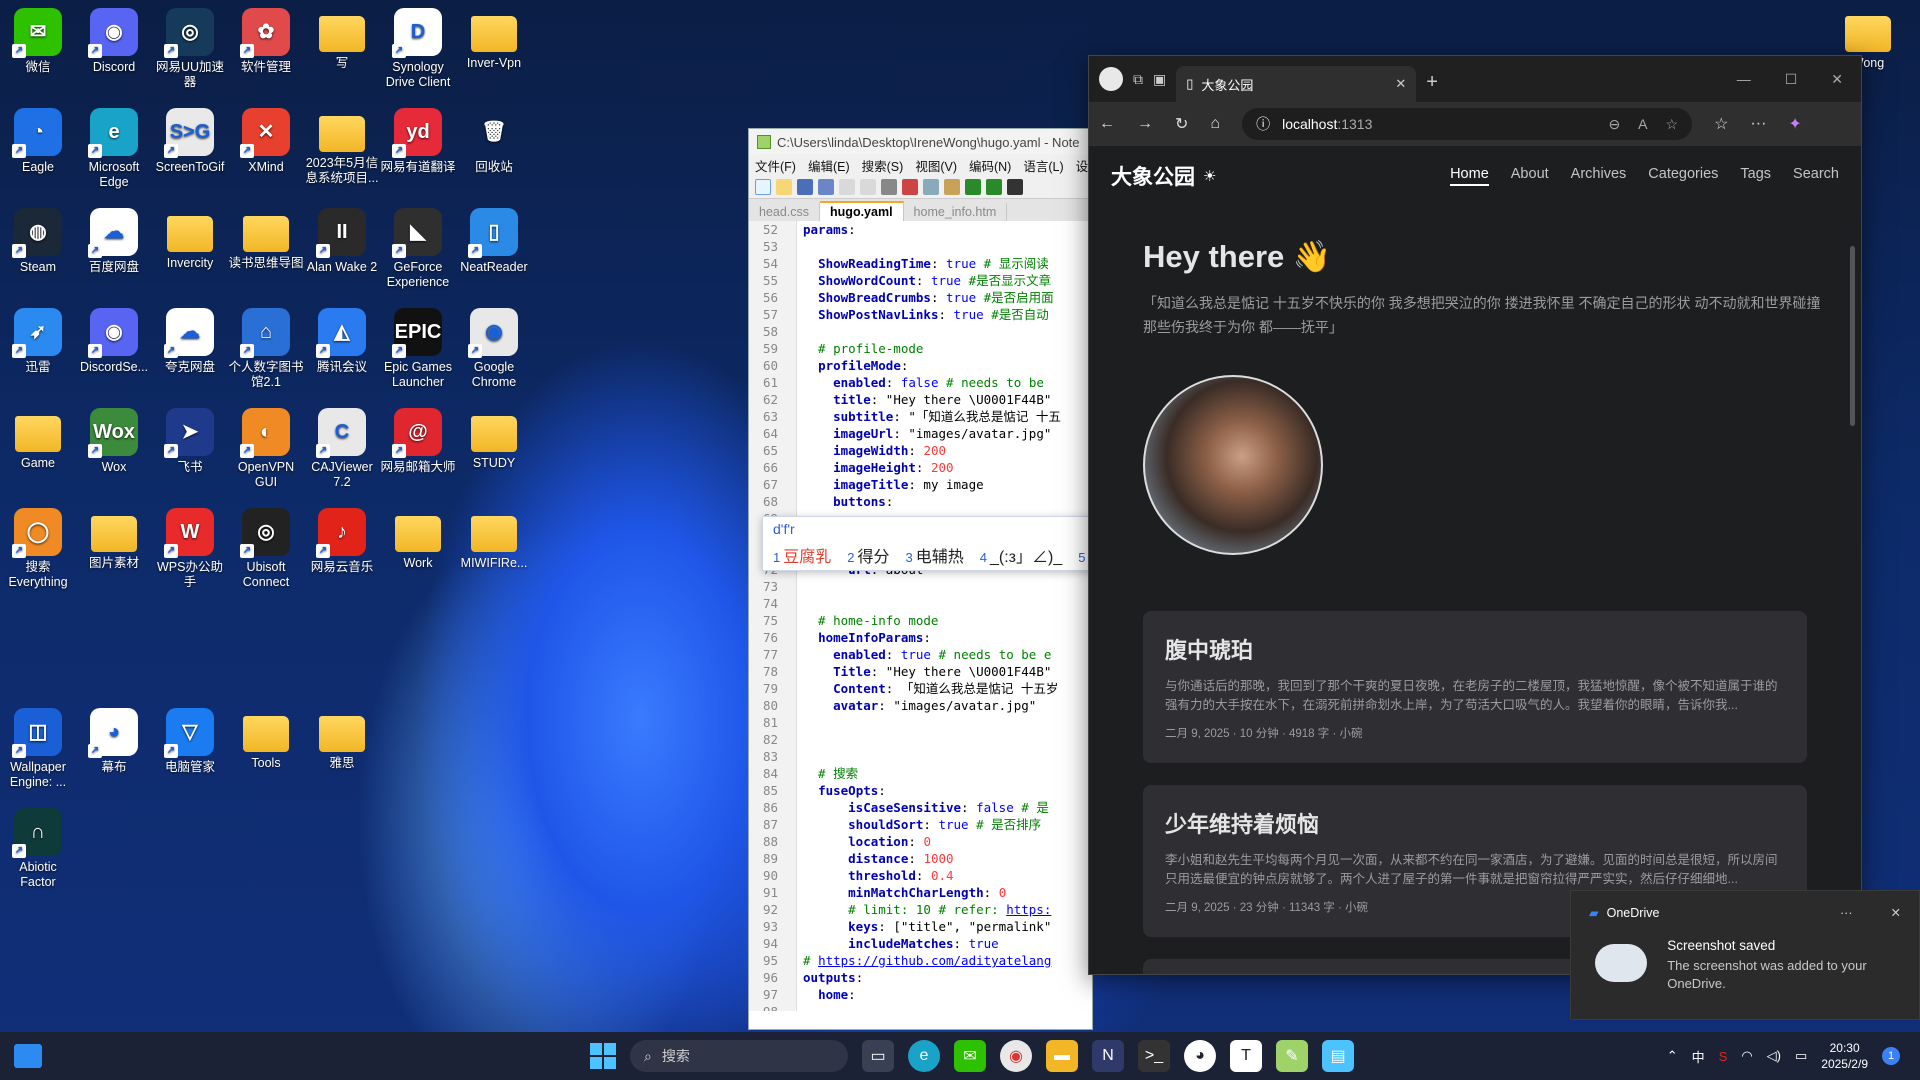  What do you see at coordinates (28, 1056) in the screenshot?
I see `widgets-icon` at bounding box center [28, 1056].